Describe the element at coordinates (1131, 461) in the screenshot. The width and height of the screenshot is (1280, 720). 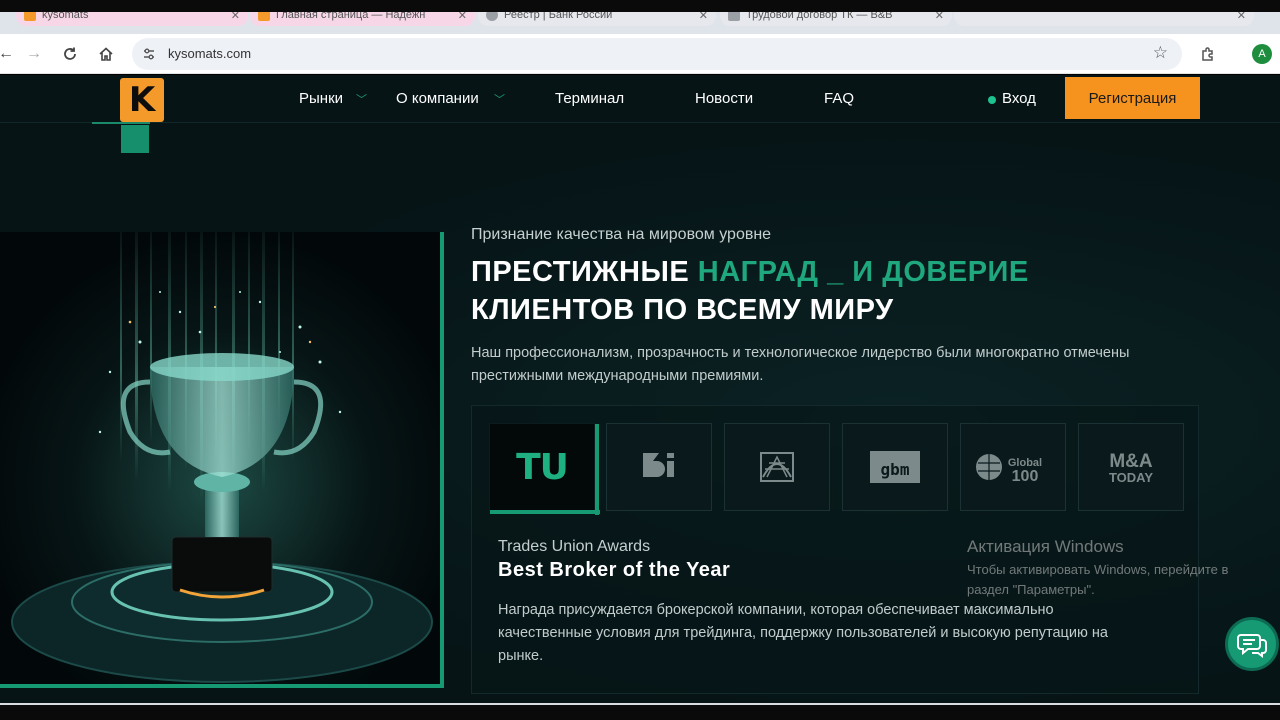
I see `svg-text: M&A` at that location.